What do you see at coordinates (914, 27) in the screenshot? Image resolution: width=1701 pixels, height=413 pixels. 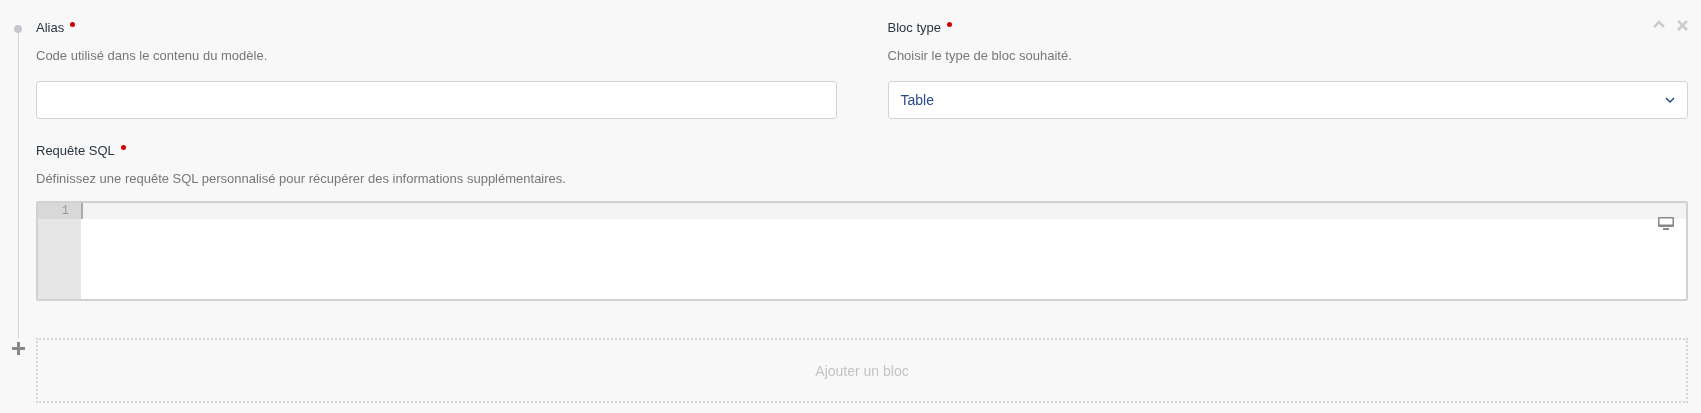 I see `field-label: Bloc type` at bounding box center [914, 27].